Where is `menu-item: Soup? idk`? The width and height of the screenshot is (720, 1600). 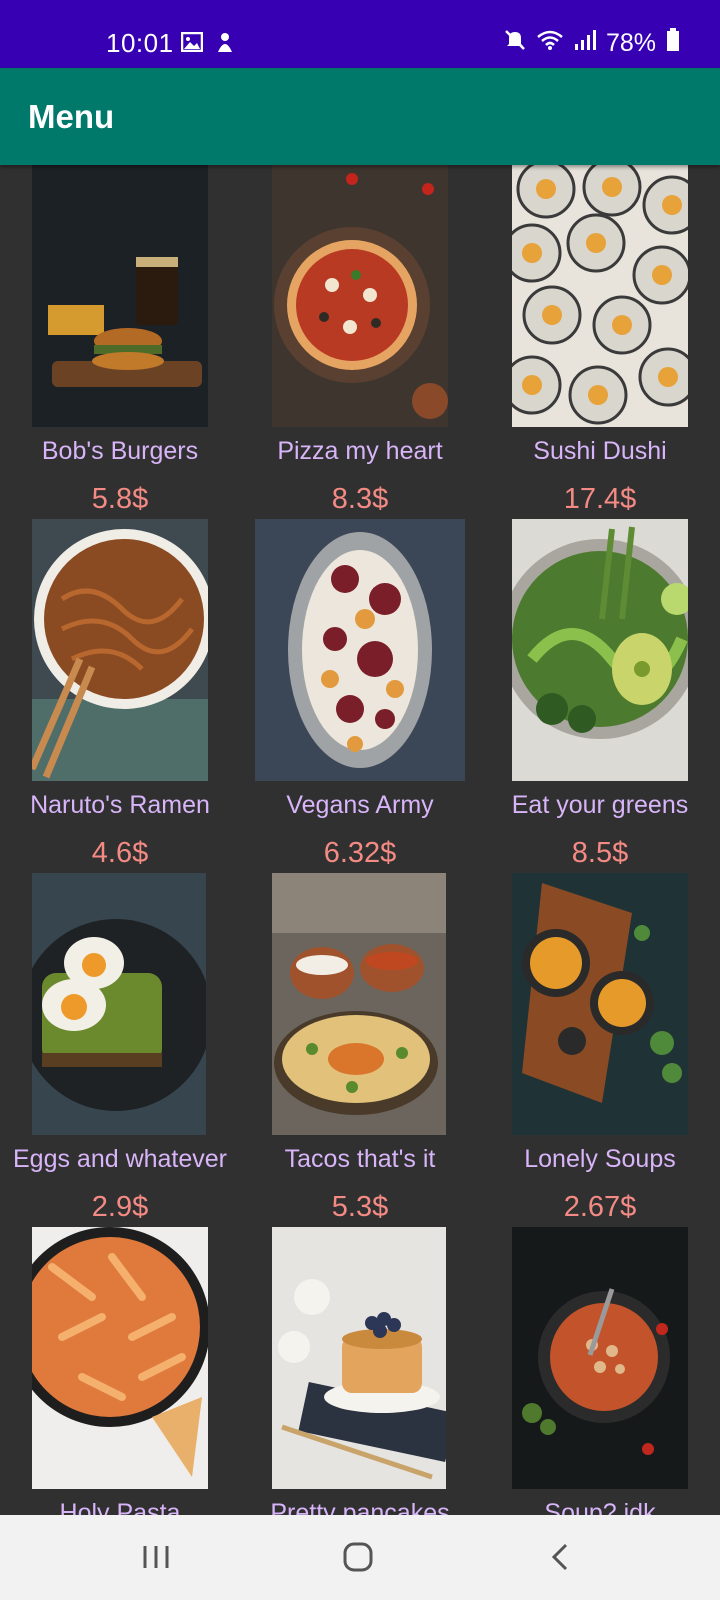
menu-item: Soup? idk is located at coordinates (600, 1371).